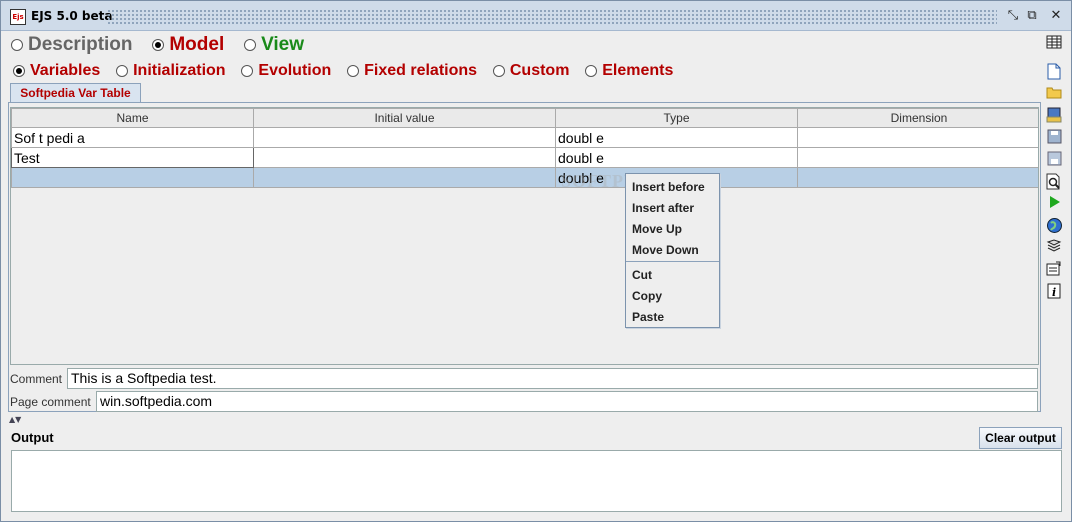  What do you see at coordinates (567, 401) in the screenshot?
I see `page-comment-field: win.softpedia.com` at bounding box center [567, 401].